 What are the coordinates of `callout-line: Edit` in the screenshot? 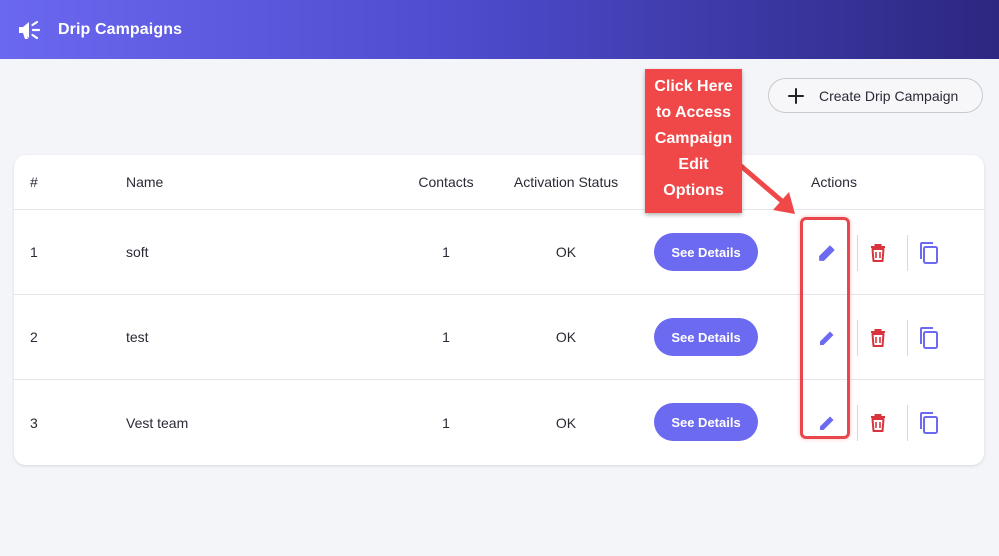 It's located at (693, 164).